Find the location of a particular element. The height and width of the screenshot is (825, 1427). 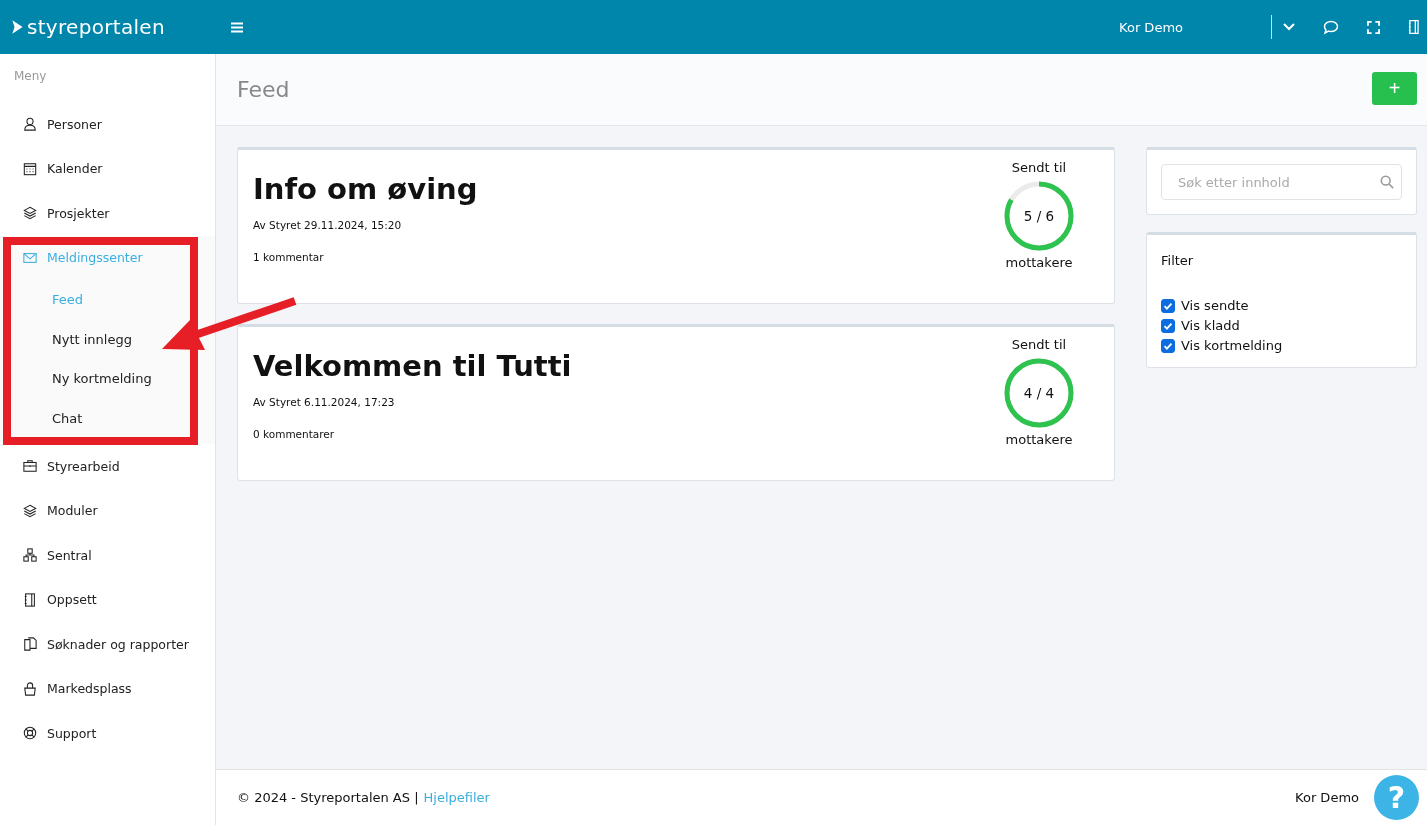

logo-text: styreportalen is located at coordinates (96, 27).